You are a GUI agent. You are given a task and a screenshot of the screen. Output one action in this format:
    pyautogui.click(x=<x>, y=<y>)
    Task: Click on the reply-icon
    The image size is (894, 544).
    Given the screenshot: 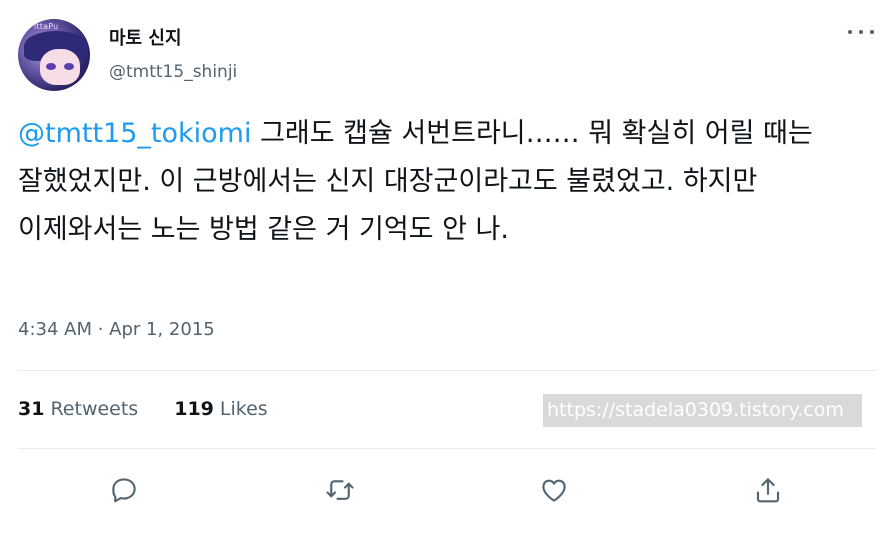 What is the action you would take?
    pyautogui.click(x=124, y=490)
    